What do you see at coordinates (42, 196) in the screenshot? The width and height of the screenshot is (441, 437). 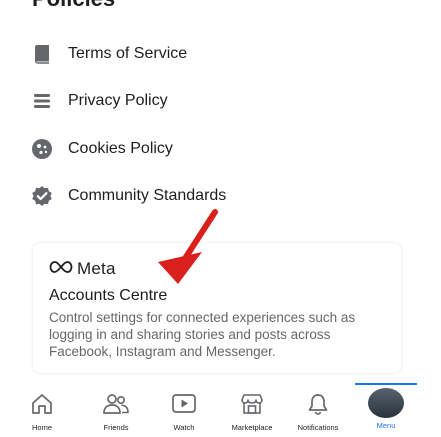 I see `shield-check-icon` at bounding box center [42, 196].